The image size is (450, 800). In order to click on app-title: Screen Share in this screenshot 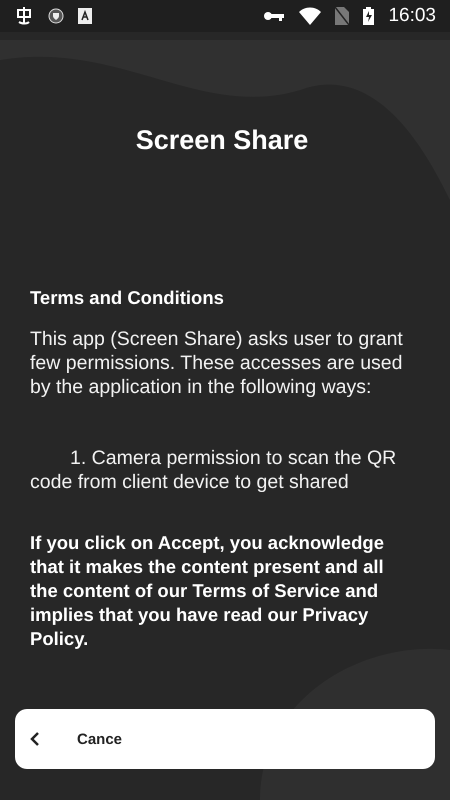, I will do `click(222, 140)`.